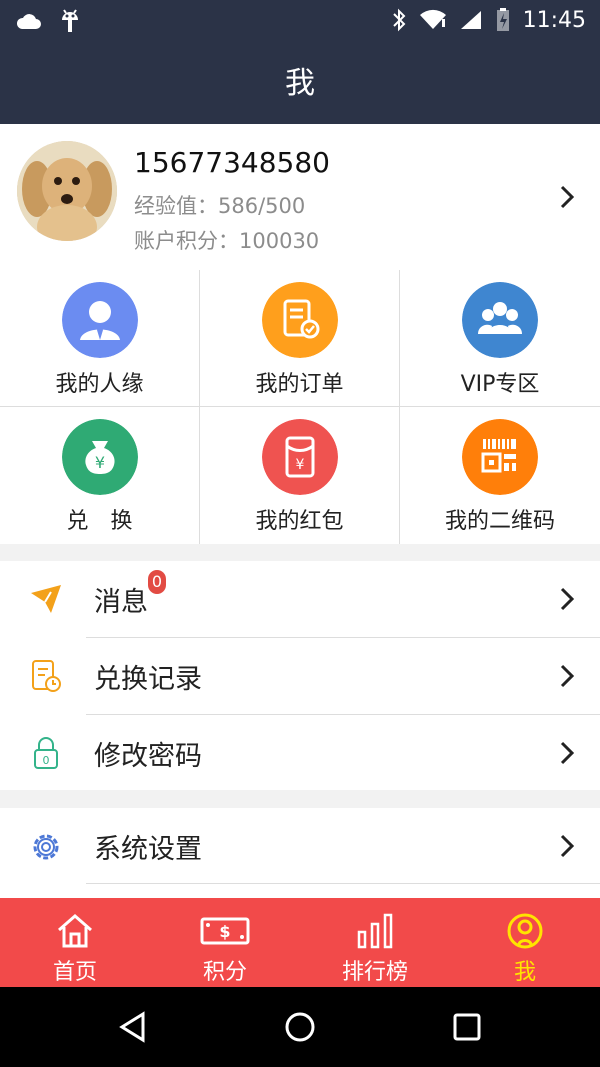 This screenshot has width=600, height=1067. Describe the element at coordinates (46, 847) in the screenshot. I see `gear-icon` at that location.